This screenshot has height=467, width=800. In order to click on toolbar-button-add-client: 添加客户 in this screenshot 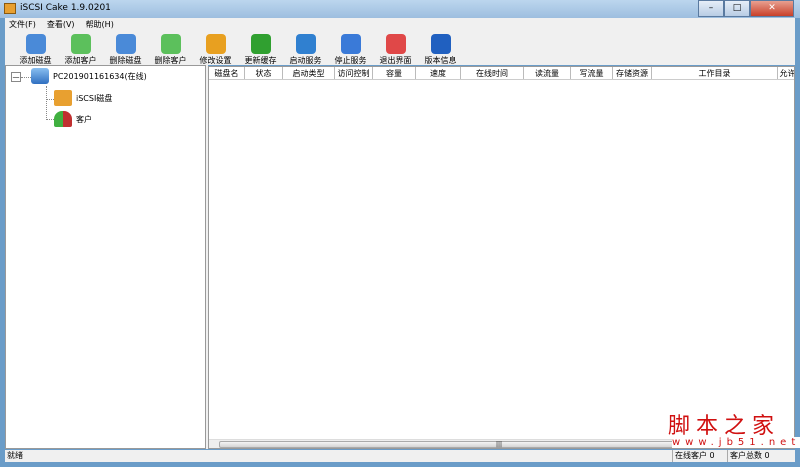, I will do `click(80, 48)`.